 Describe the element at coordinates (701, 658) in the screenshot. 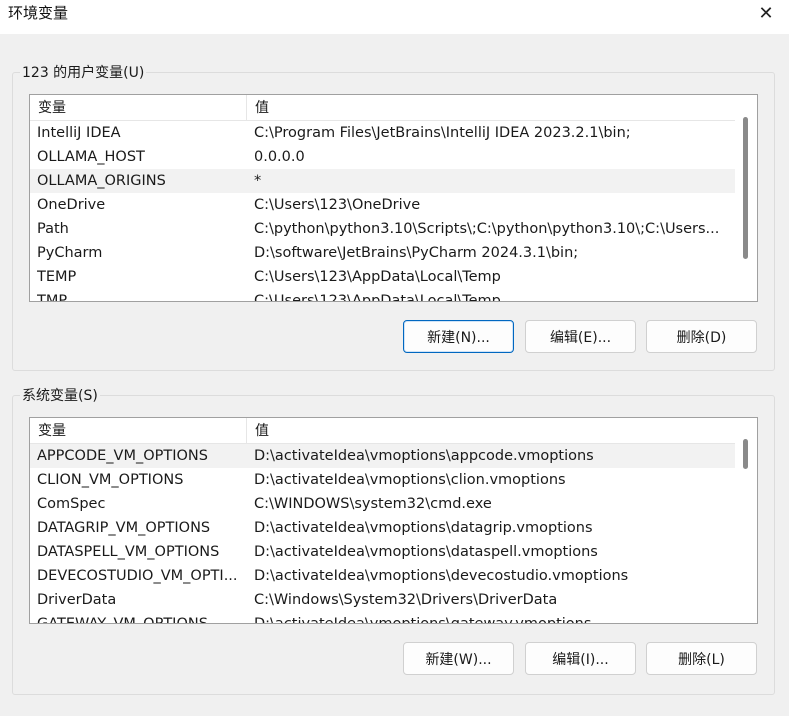

I see `system-delete-button: 删除(L)` at that location.